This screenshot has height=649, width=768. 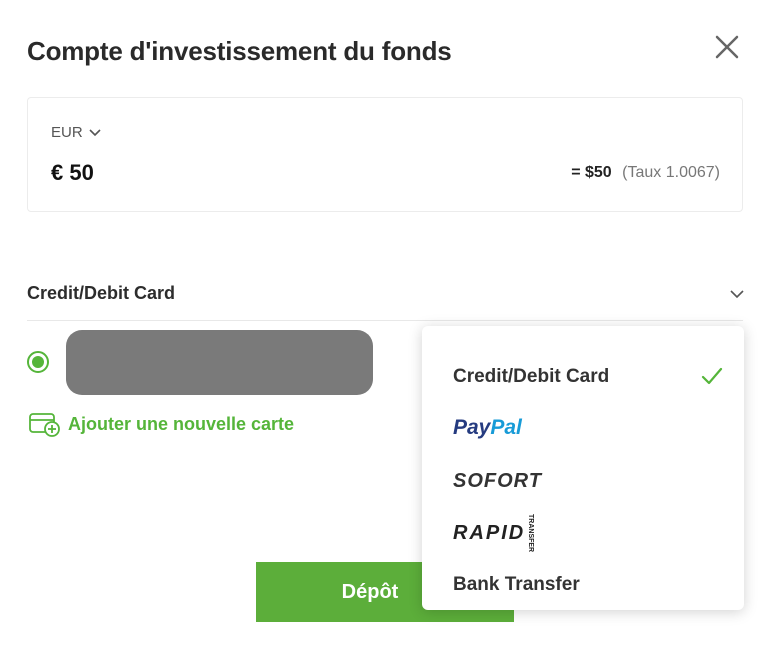 I want to click on add-card-label: Ajouter une nouvelle carte, so click(x=181, y=423).